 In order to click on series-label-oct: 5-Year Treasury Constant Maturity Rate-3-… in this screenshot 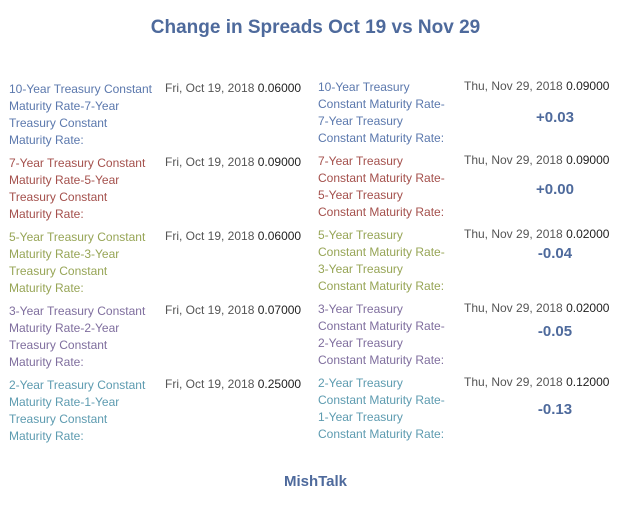, I will do `click(77, 263)`.